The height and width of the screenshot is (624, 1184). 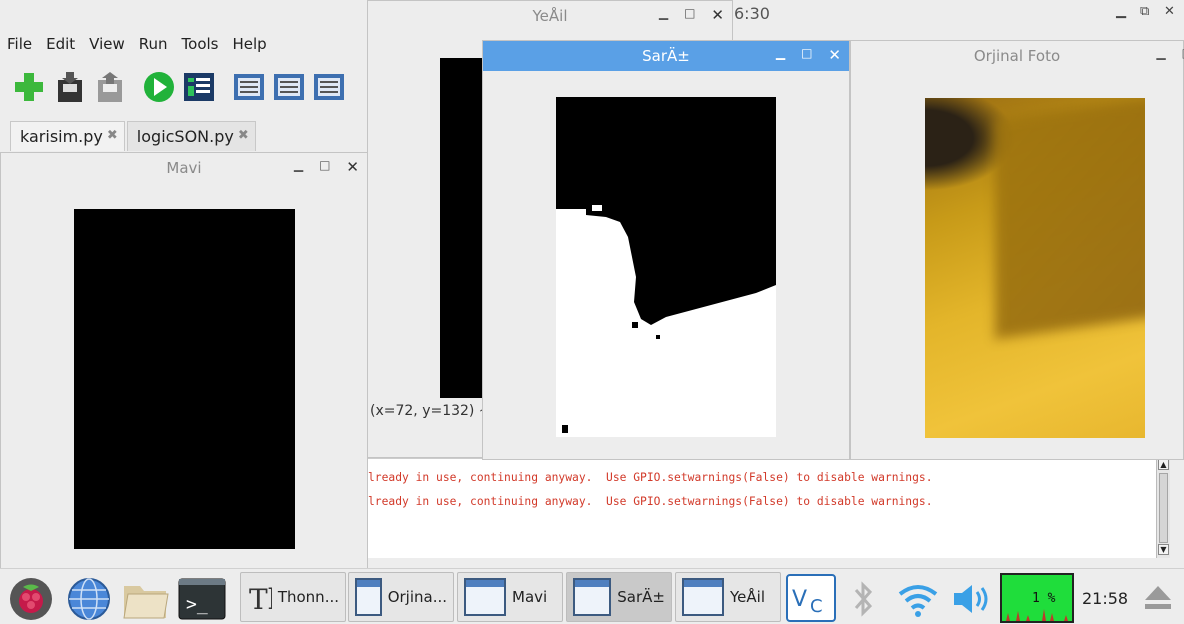 What do you see at coordinates (1017, 56) in the screenshot?
I see `window-title: Orjinal Foto` at bounding box center [1017, 56].